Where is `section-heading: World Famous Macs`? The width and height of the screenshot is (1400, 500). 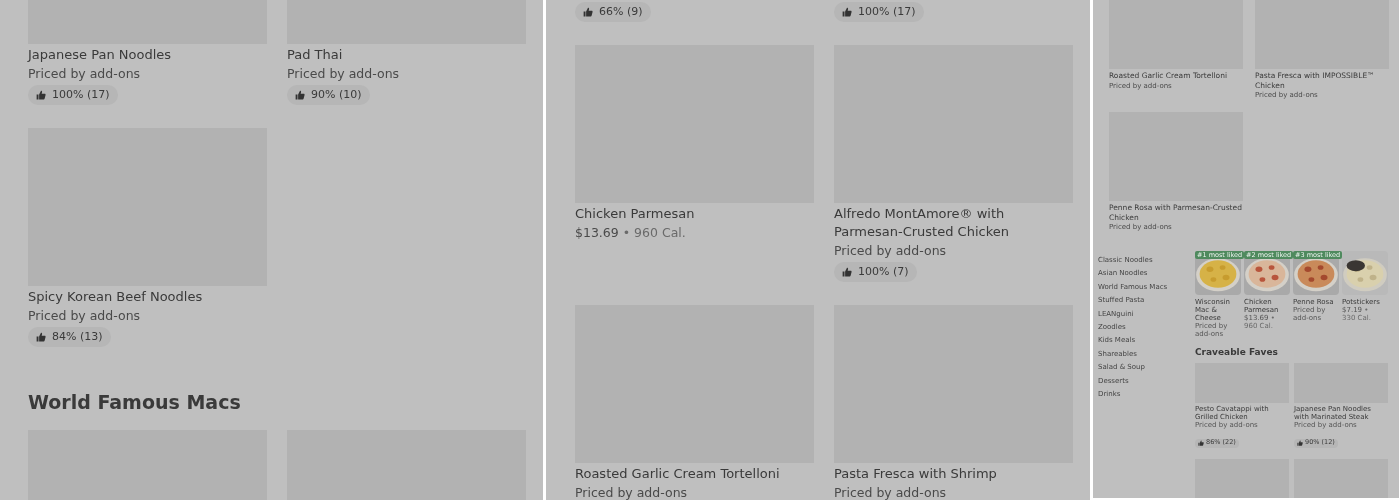 section-heading: World Famous Macs is located at coordinates (135, 402).